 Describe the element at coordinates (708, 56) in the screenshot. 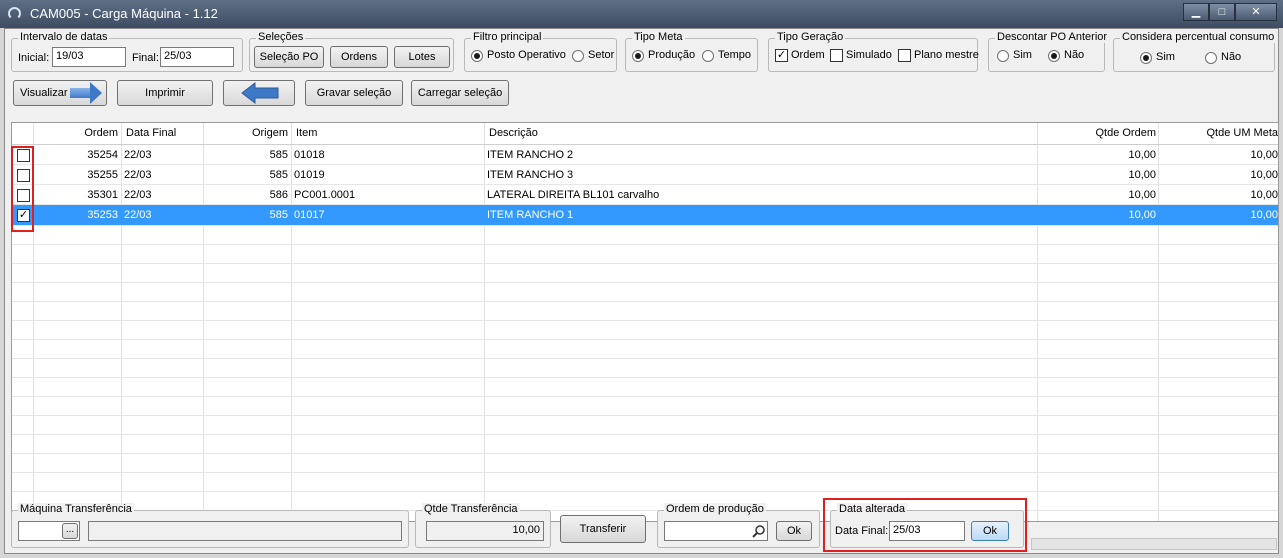

I see `tempo-radio` at that location.